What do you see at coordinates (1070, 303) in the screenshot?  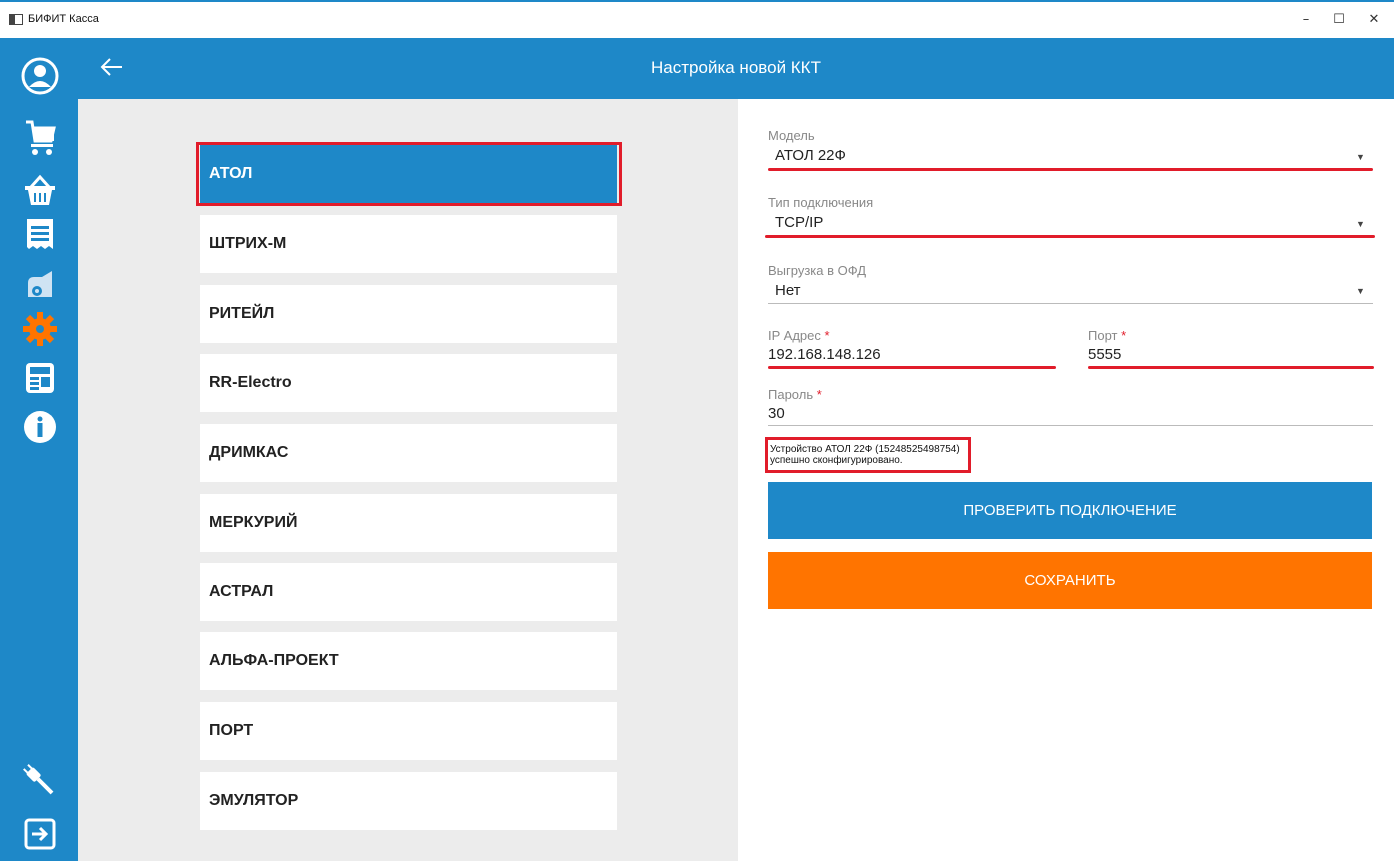 I see `ofd-underline` at bounding box center [1070, 303].